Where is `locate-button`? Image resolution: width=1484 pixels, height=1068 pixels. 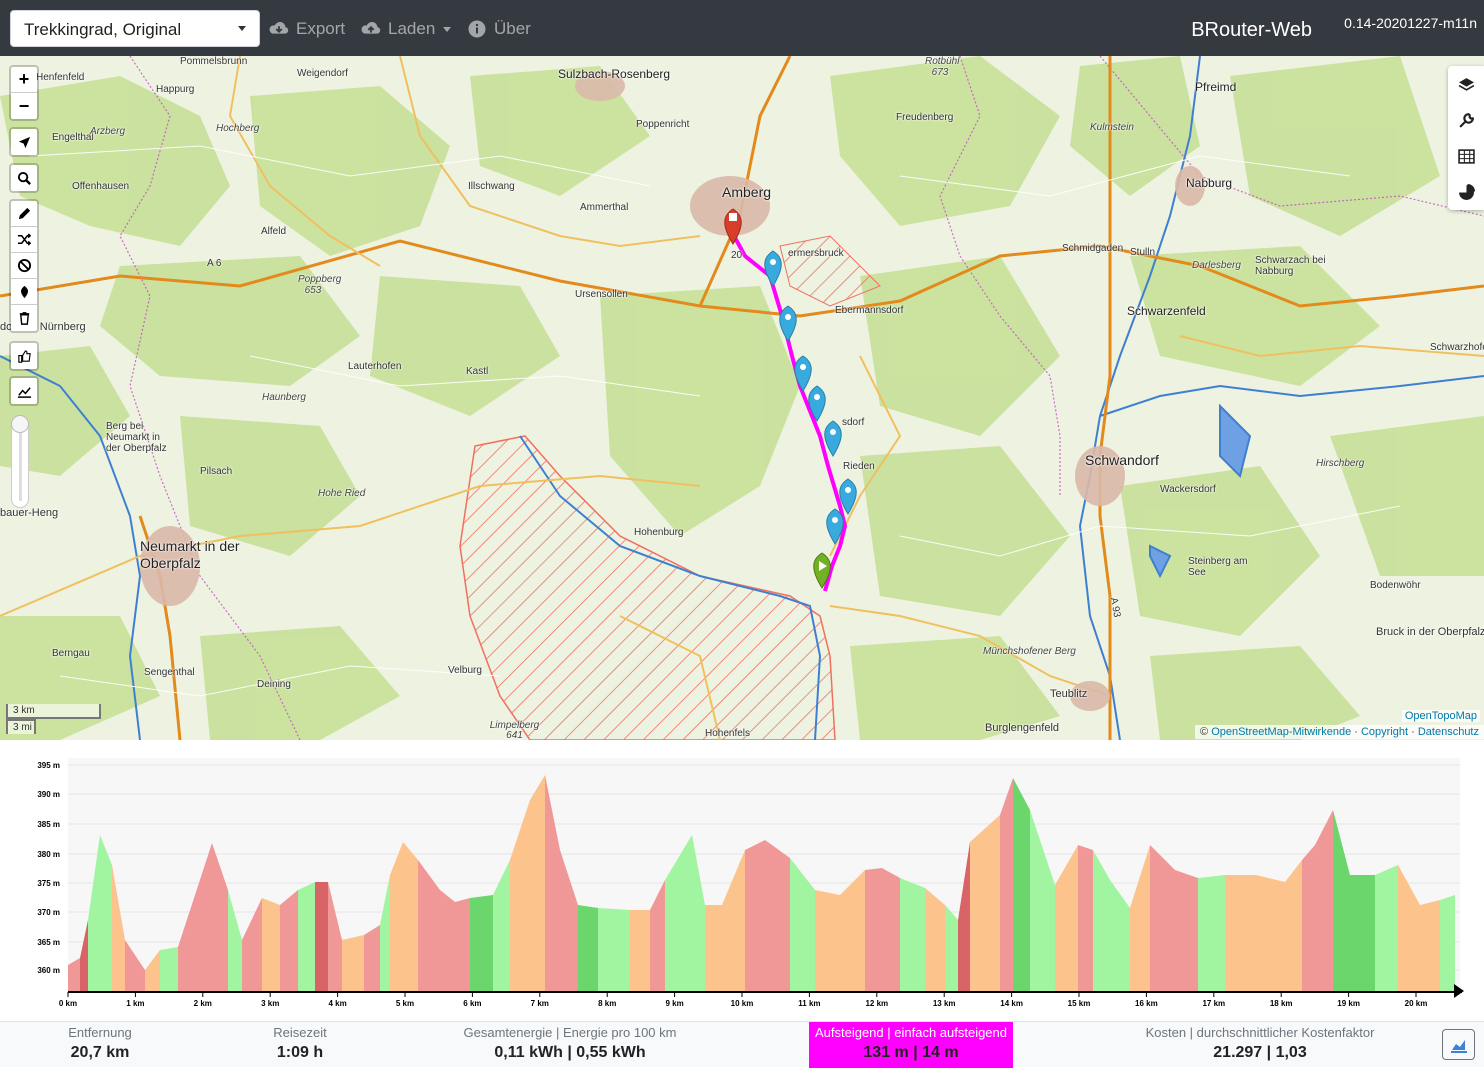 locate-button is located at coordinates (24, 142).